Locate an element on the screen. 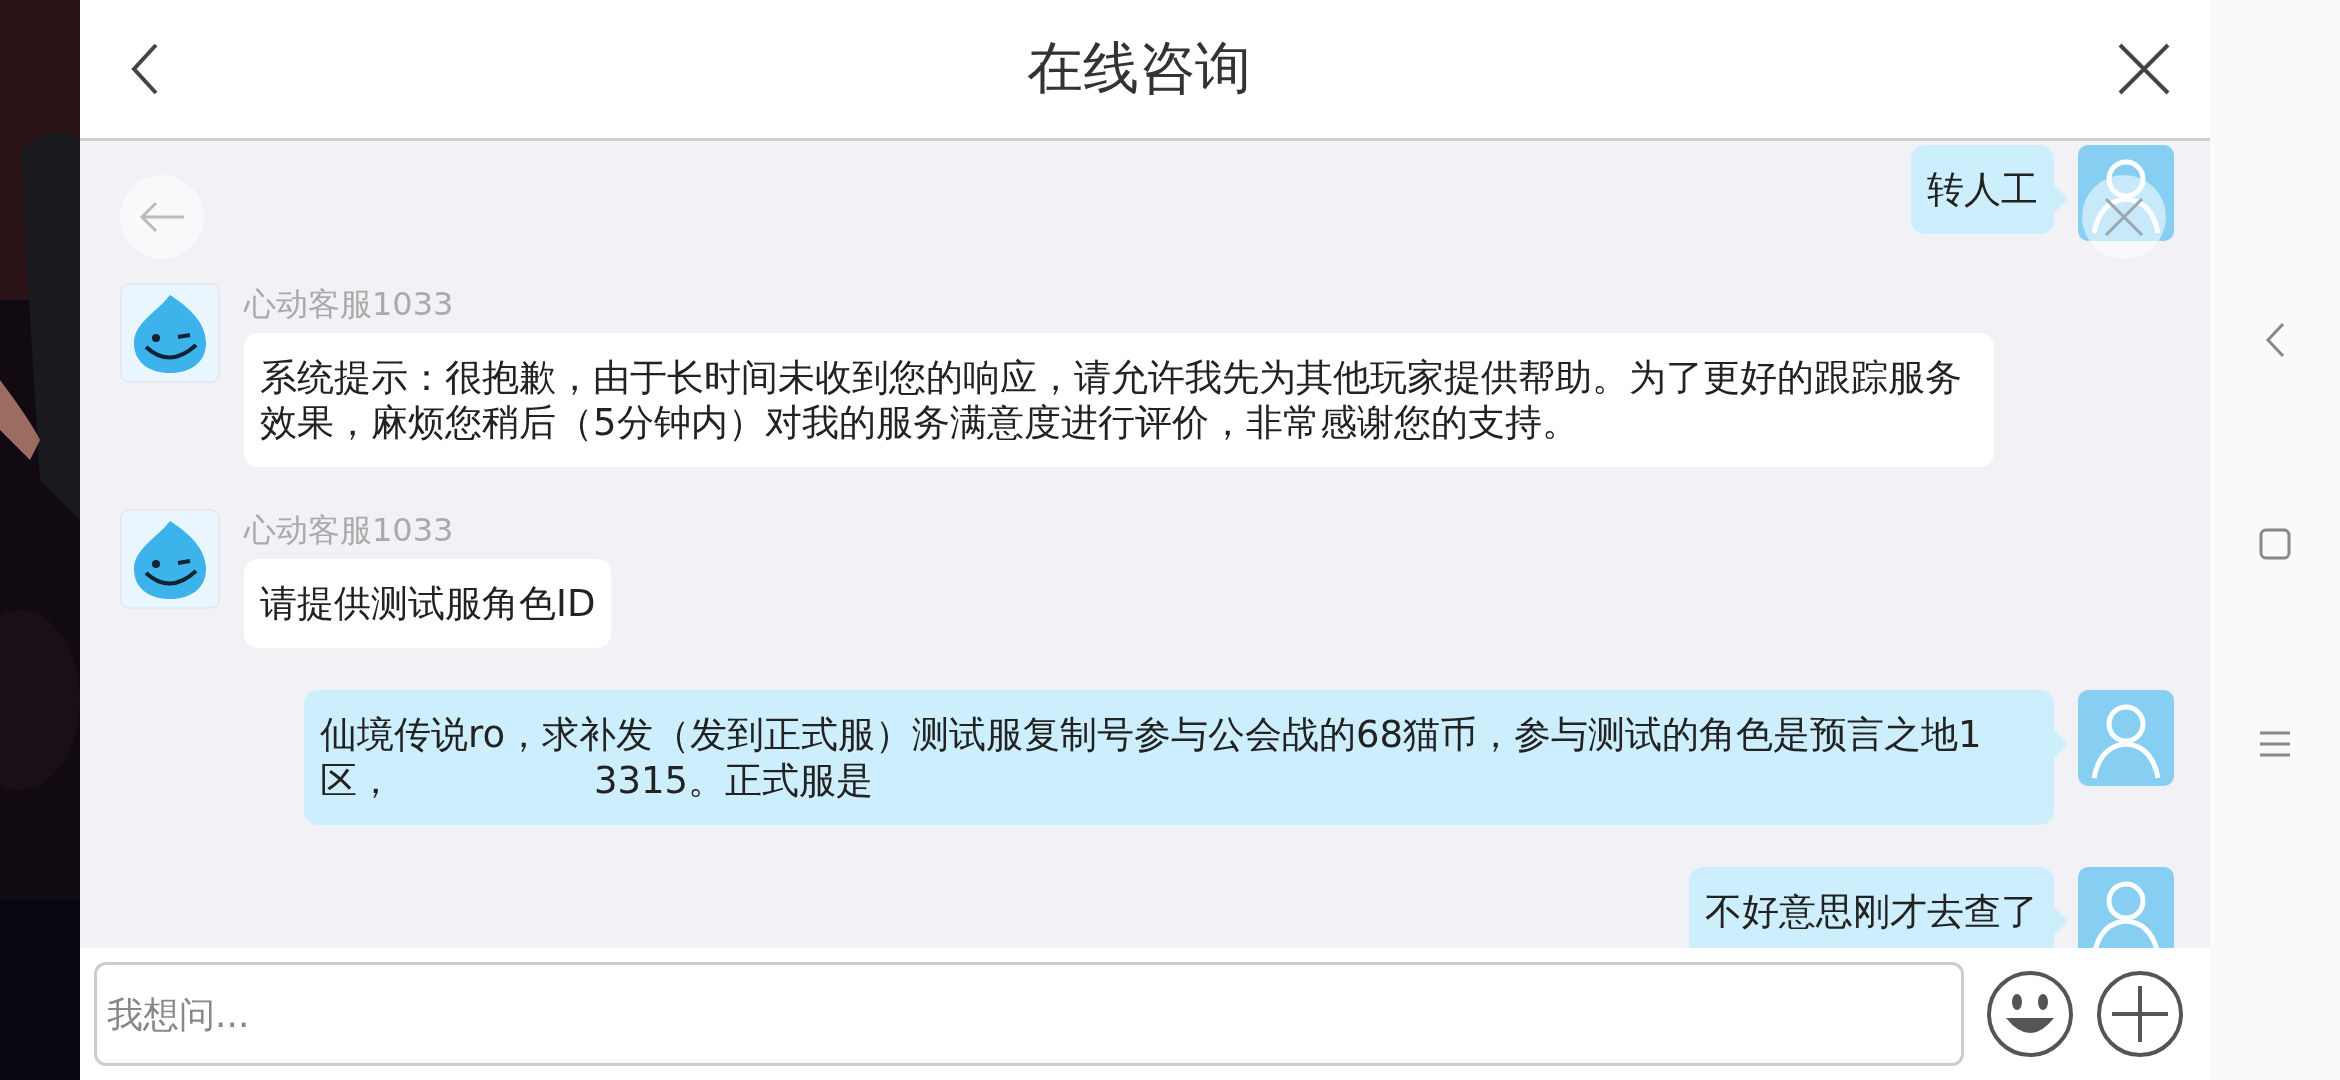  smiley-icon is located at coordinates (2030, 1014).